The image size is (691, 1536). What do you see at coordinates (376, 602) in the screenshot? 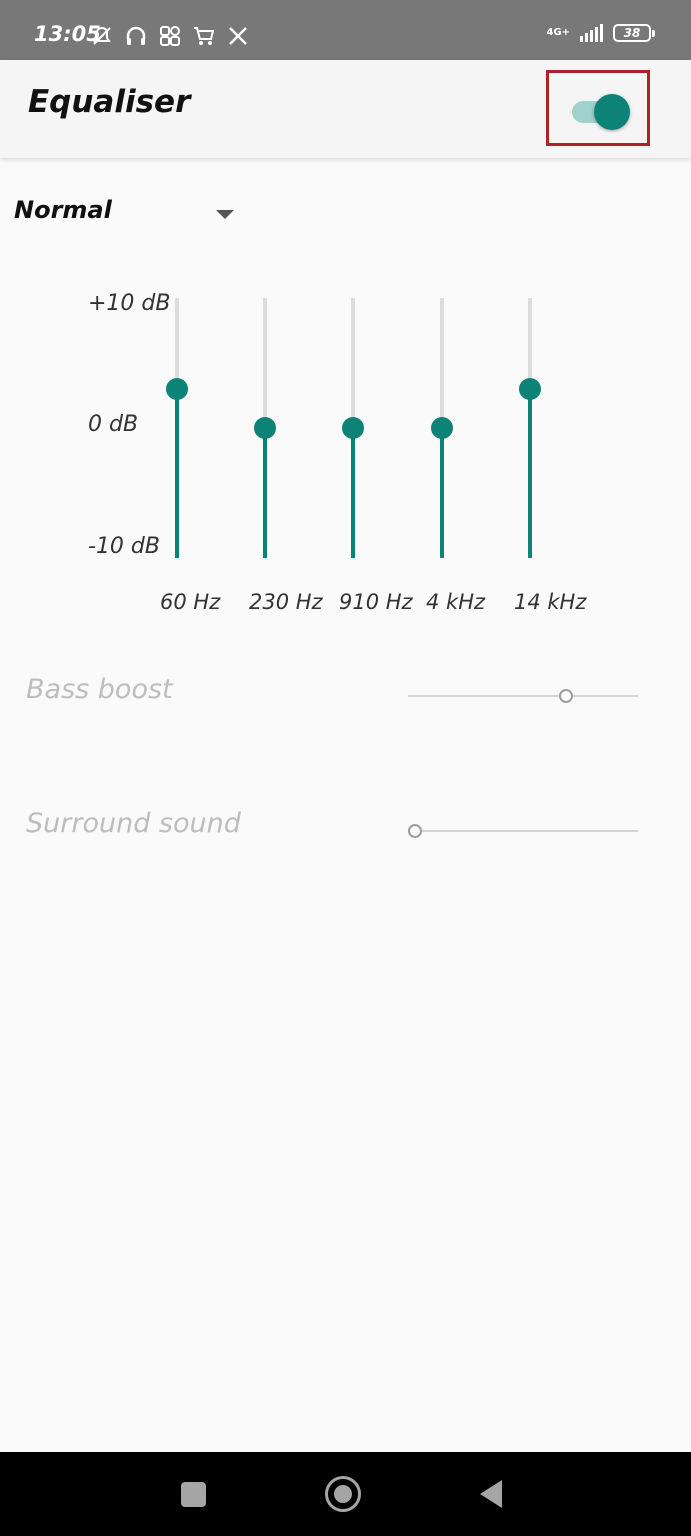
I see `band-label-910hz: 910 Hz` at bounding box center [376, 602].